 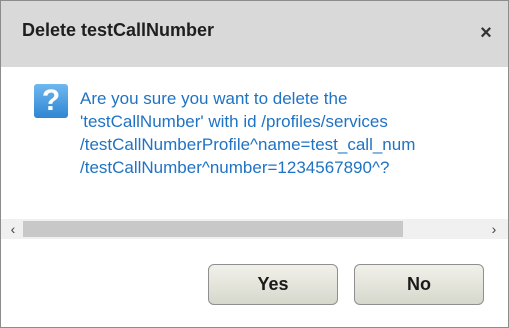 I want to click on no-button: No, so click(x=419, y=284).